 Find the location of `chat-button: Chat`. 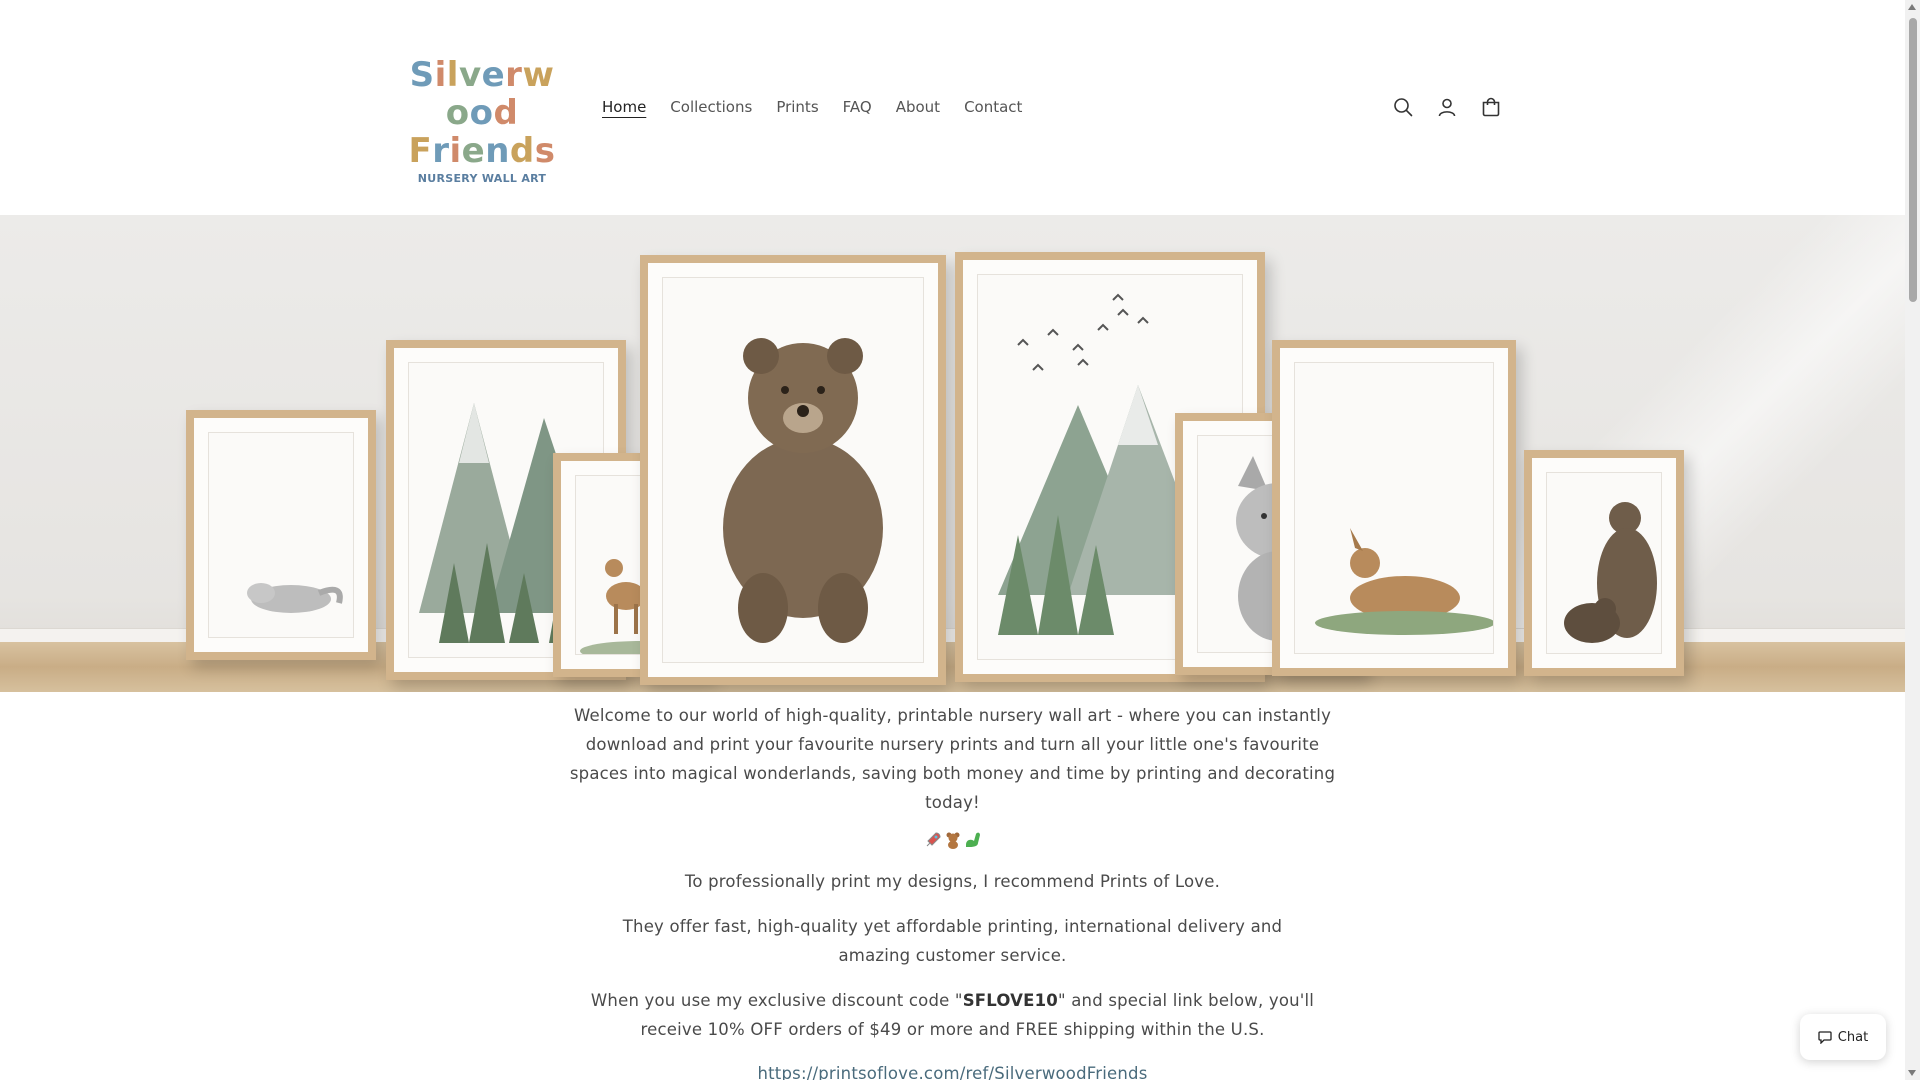

chat-button: Chat is located at coordinates (1843, 1037).